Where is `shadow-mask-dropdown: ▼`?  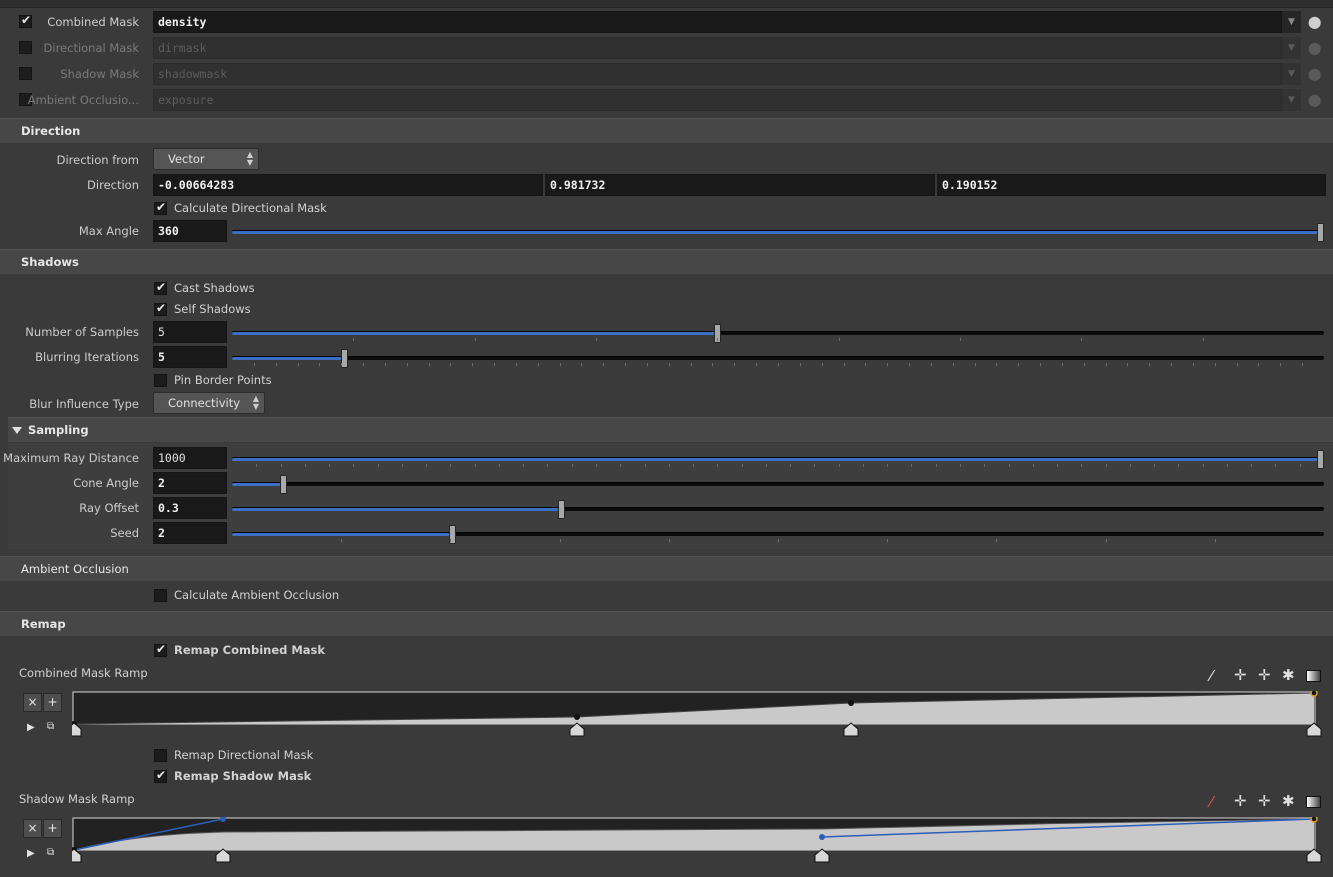 shadow-mask-dropdown: ▼ is located at coordinates (1291, 74).